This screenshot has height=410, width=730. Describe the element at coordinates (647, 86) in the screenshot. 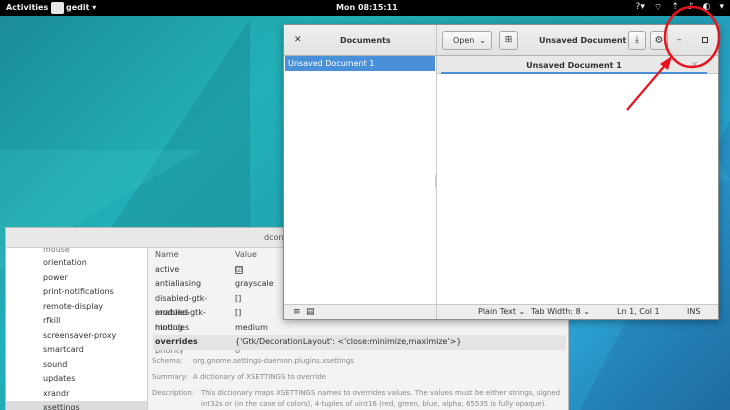

I see `annotation-arrow` at that location.